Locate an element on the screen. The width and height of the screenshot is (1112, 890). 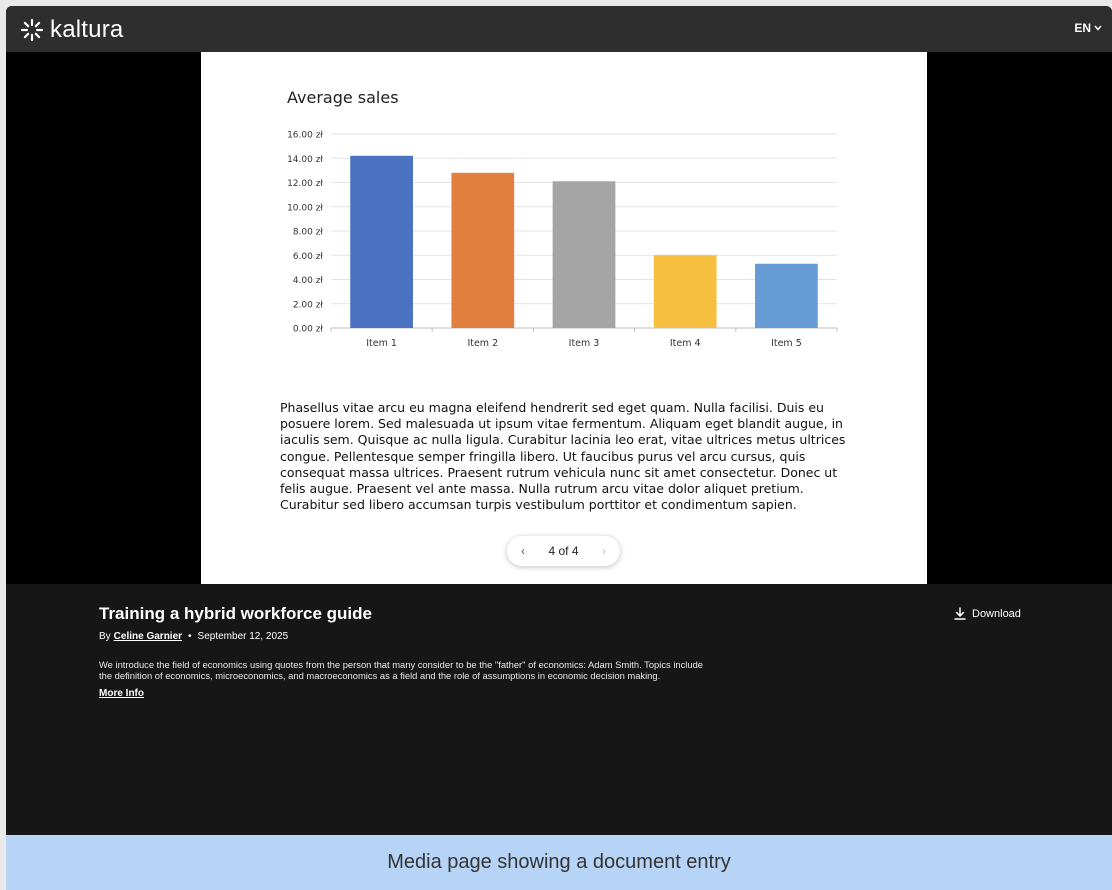
page-navigator: ‹ 4 of 4 › is located at coordinates (563, 551).